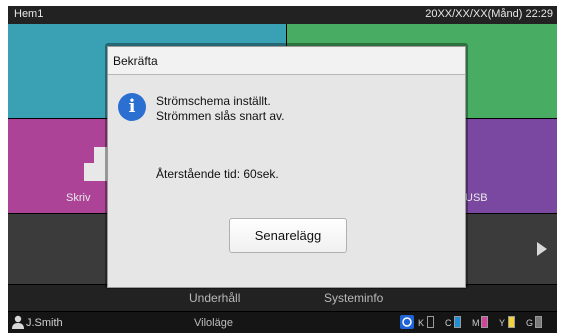 This screenshot has height=333, width=565. Describe the element at coordinates (220, 116) in the screenshot. I see `dialog-message-line2: Strömmen slås snart av.` at that location.